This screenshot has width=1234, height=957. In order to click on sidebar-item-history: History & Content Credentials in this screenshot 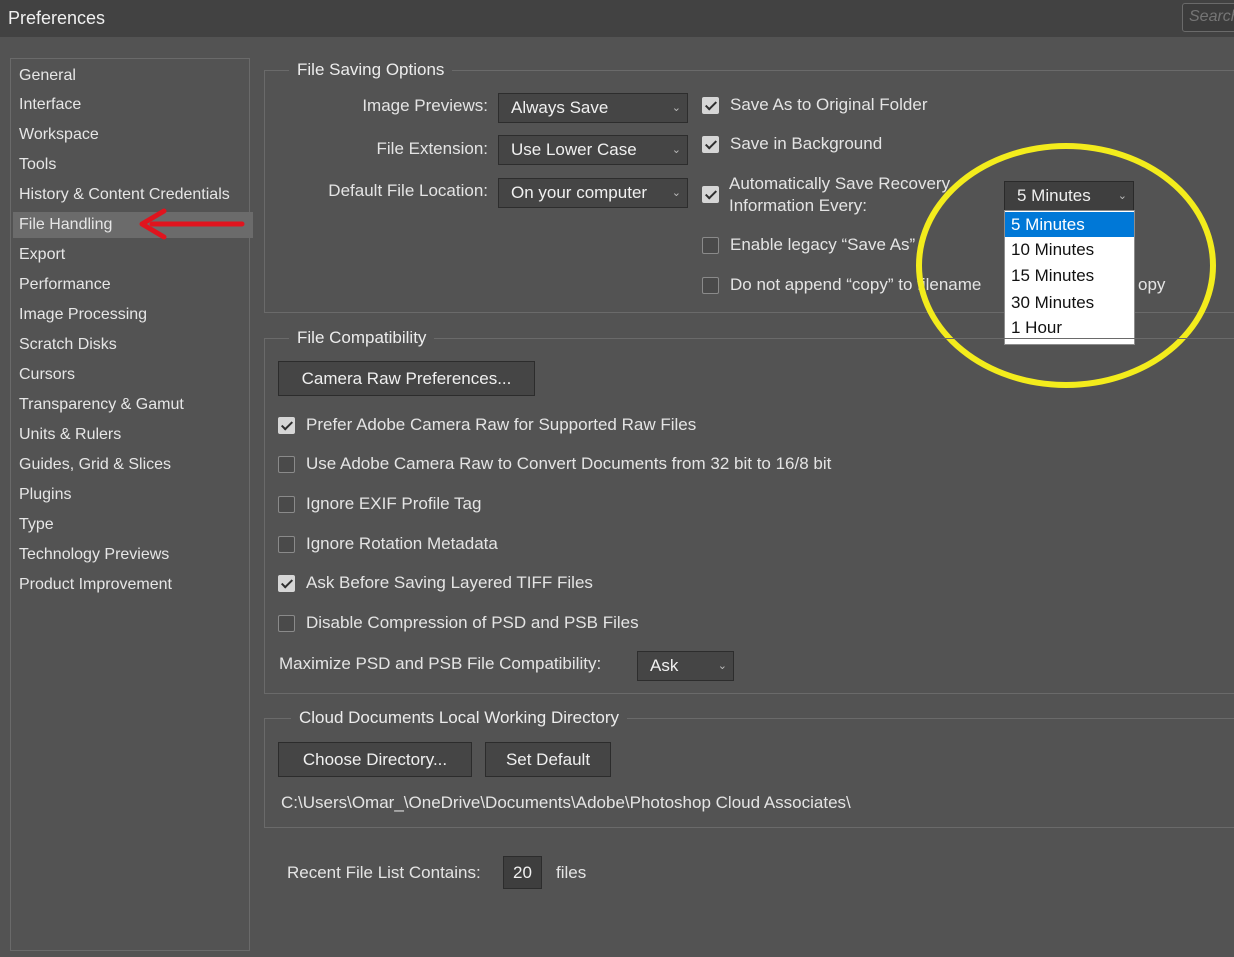, I will do `click(133, 195)`.